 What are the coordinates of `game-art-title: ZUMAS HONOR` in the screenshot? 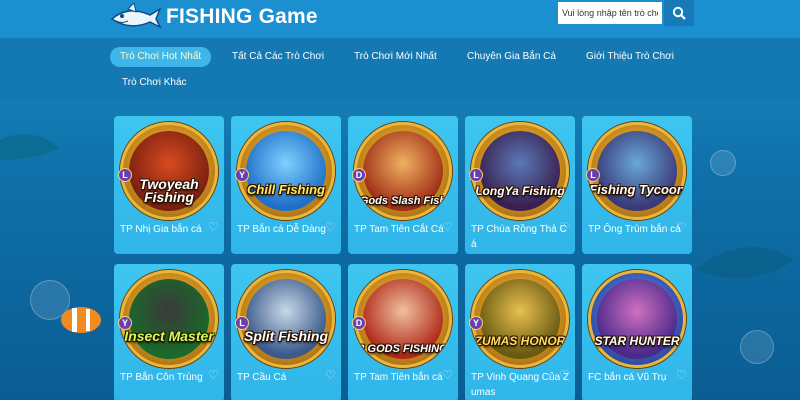 It's located at (520, 341).